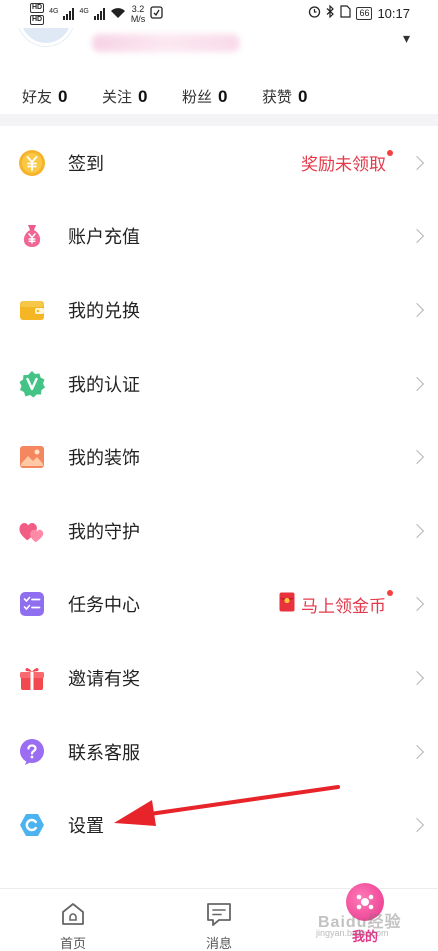 This screenshot has height=951, width=438. Describe the element at coordinates (46, 37) in the screenshot. I see `avatar` at that location.